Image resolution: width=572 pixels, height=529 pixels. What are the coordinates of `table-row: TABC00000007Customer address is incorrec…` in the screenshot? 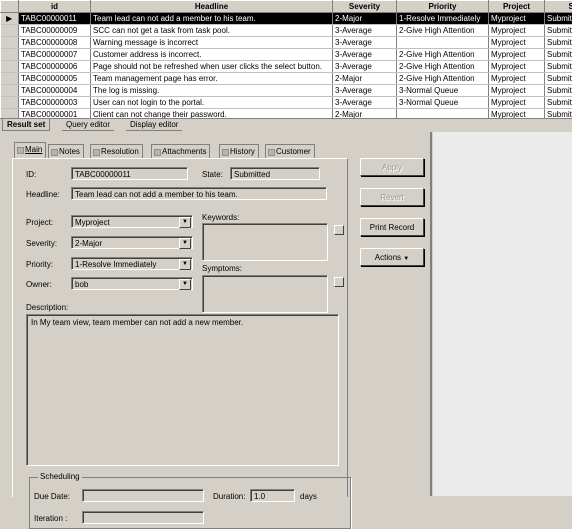 It's located at (286, 55).